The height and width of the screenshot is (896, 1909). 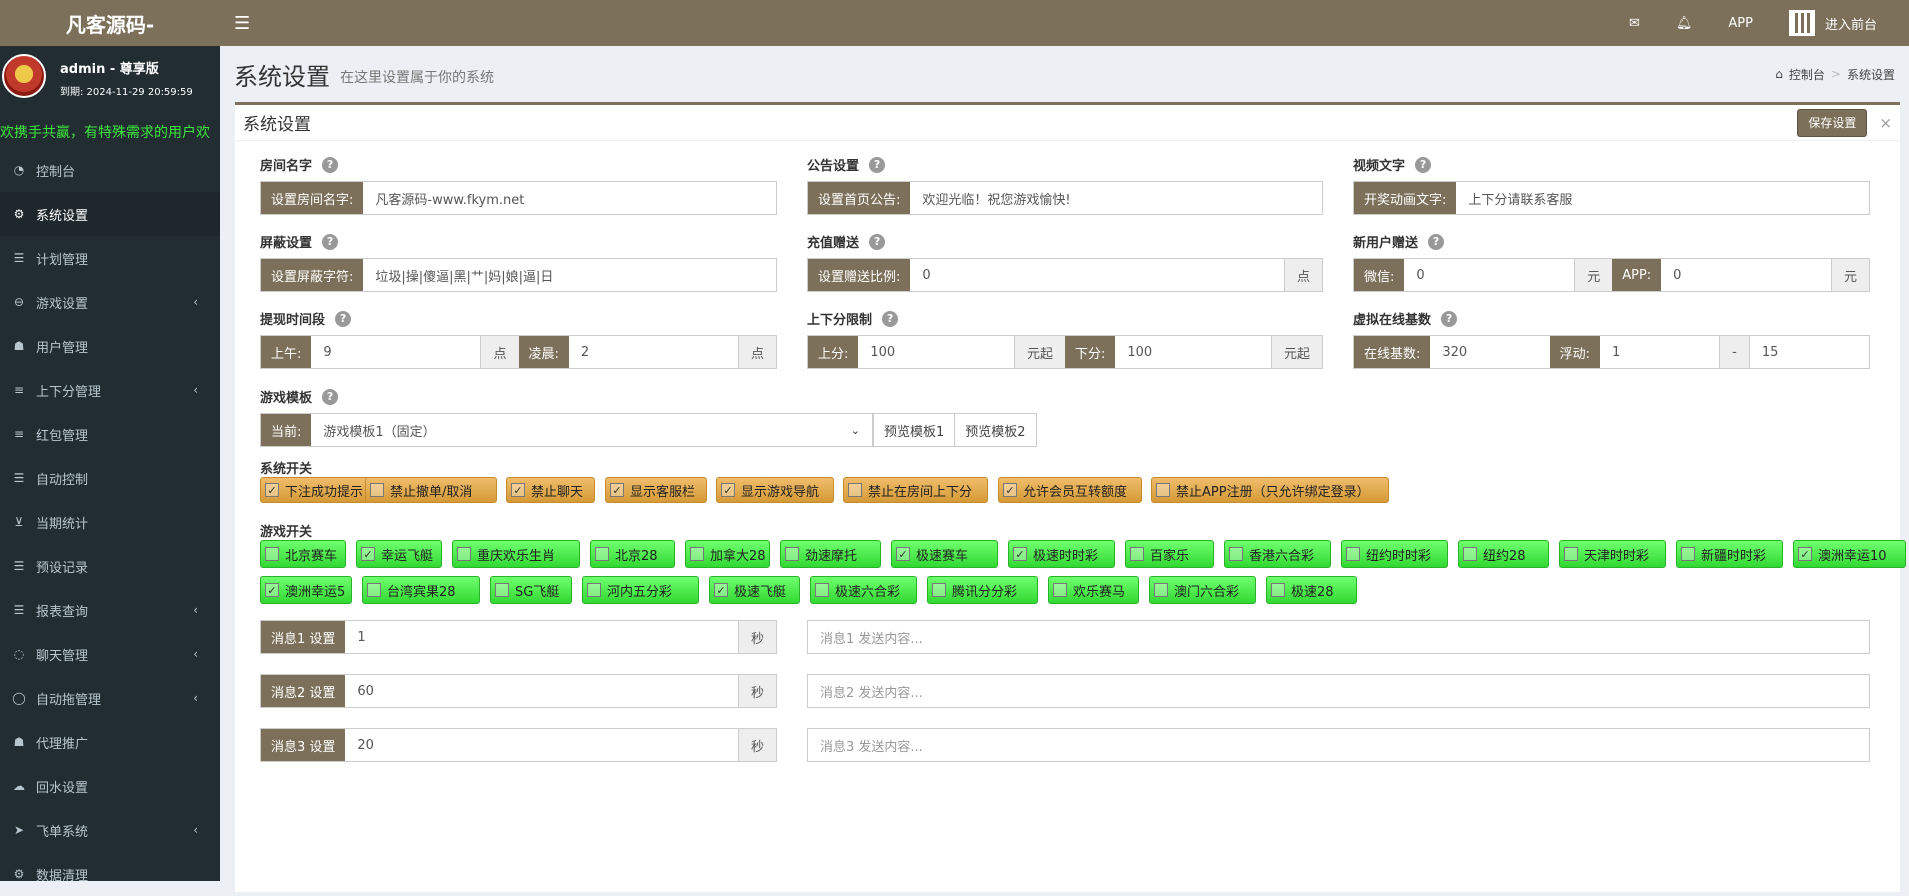 I want to click on sidebar-item-4: ☗ 用户管理, so click(x=110, y=346).